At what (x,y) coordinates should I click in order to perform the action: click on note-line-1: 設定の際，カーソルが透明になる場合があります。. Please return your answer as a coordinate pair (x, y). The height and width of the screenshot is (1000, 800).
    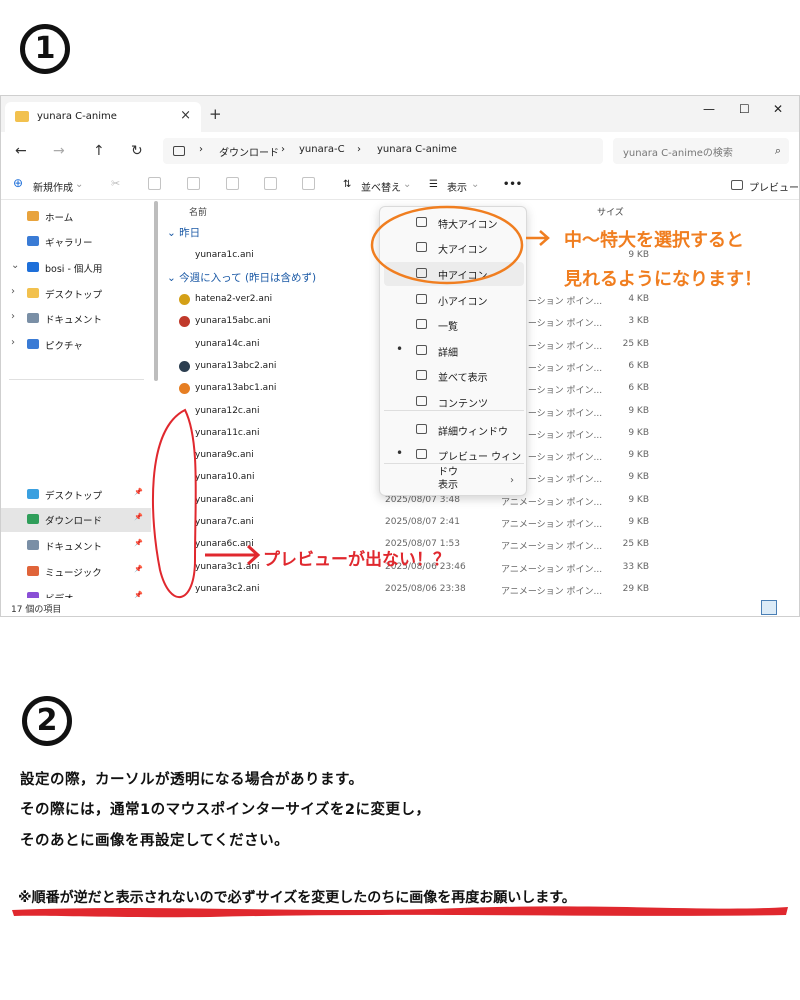
    Looking at the image, I should click on (192, 780).